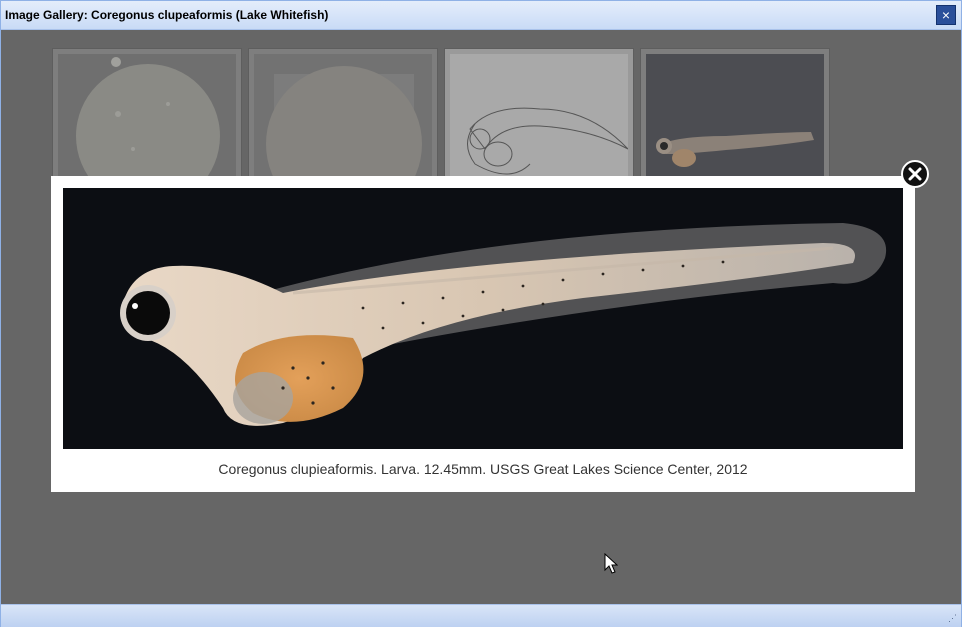 This screenshot has width=962, height=627. Describe the element at coordinates (915, 174) in the screenshot. I see `lightbox-close-button` at that location.